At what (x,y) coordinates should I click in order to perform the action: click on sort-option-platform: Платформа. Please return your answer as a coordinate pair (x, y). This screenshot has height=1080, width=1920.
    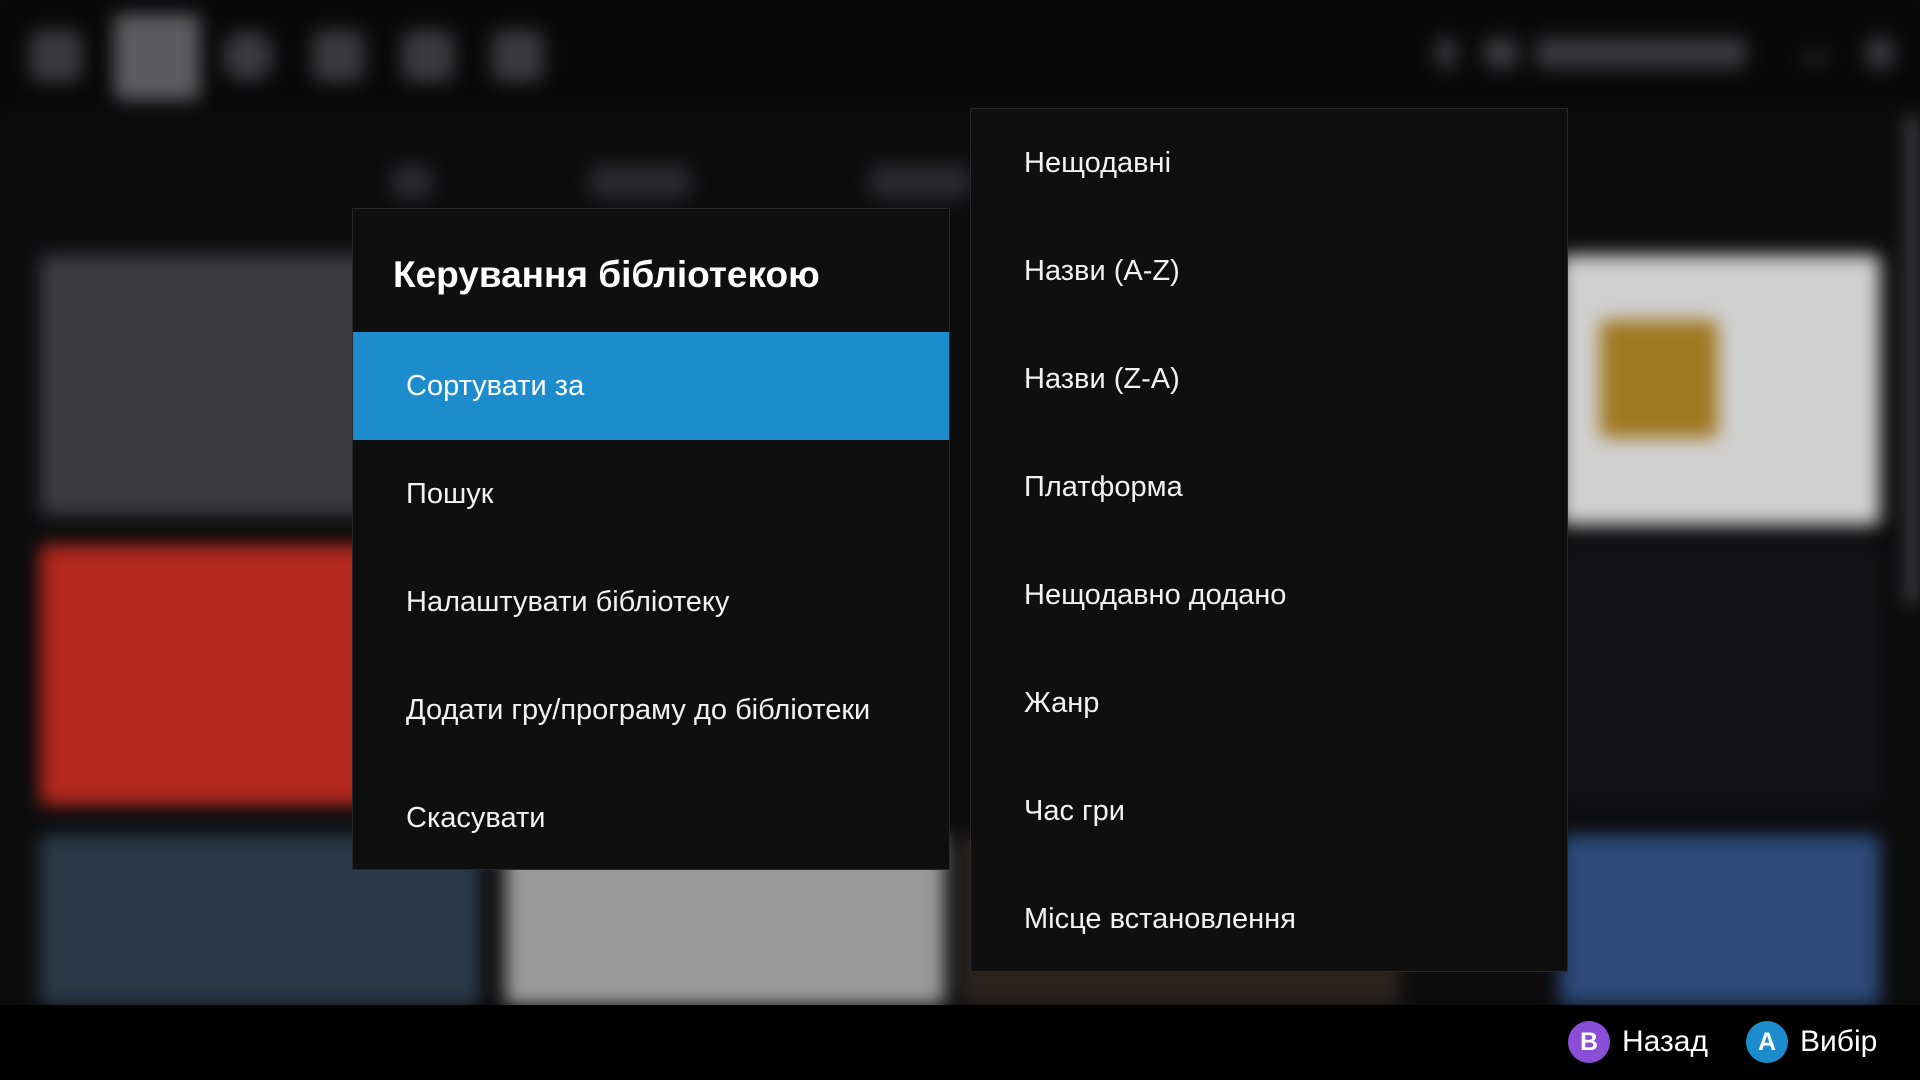
    Looking at the image, I should click on (1269, 487).